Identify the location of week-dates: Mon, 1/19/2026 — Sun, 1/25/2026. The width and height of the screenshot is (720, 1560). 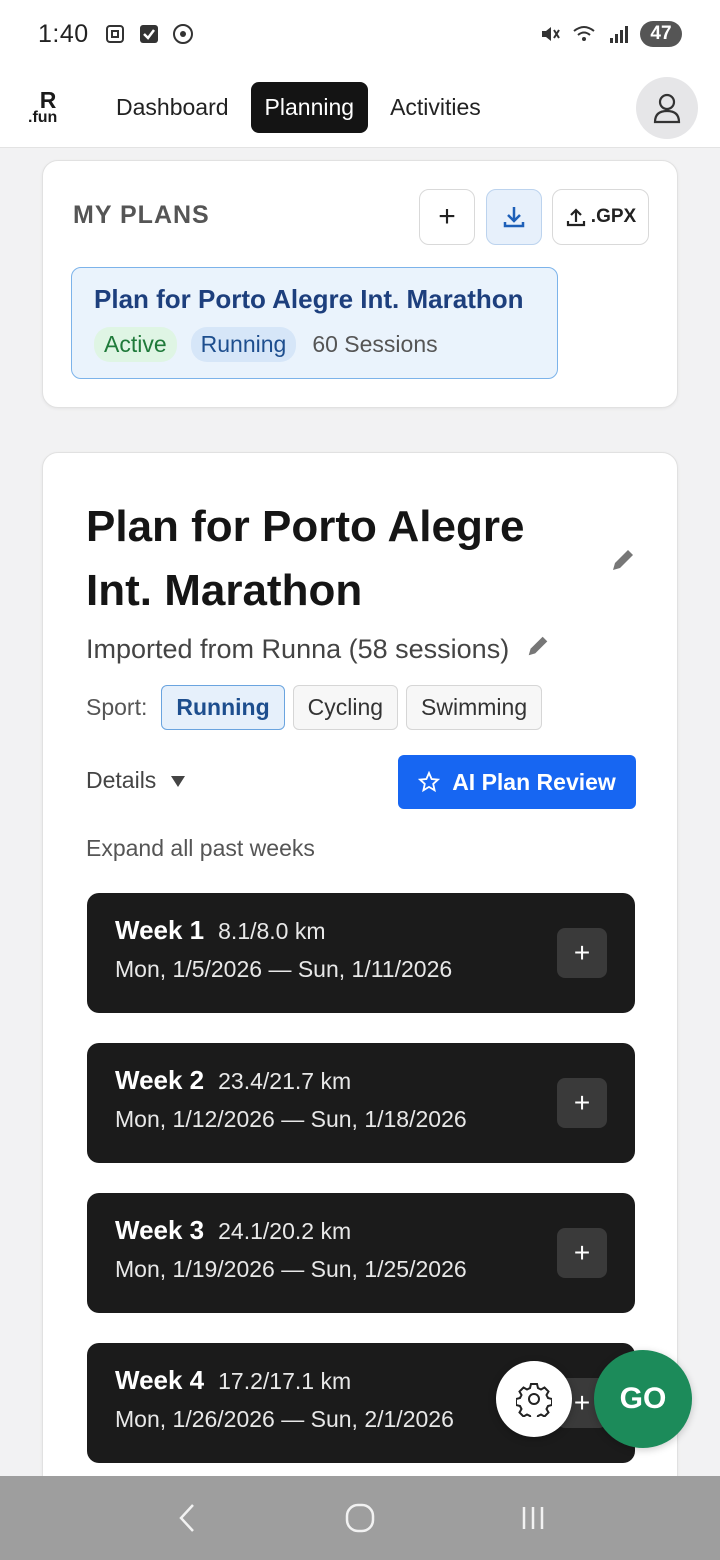
(291, 1269).